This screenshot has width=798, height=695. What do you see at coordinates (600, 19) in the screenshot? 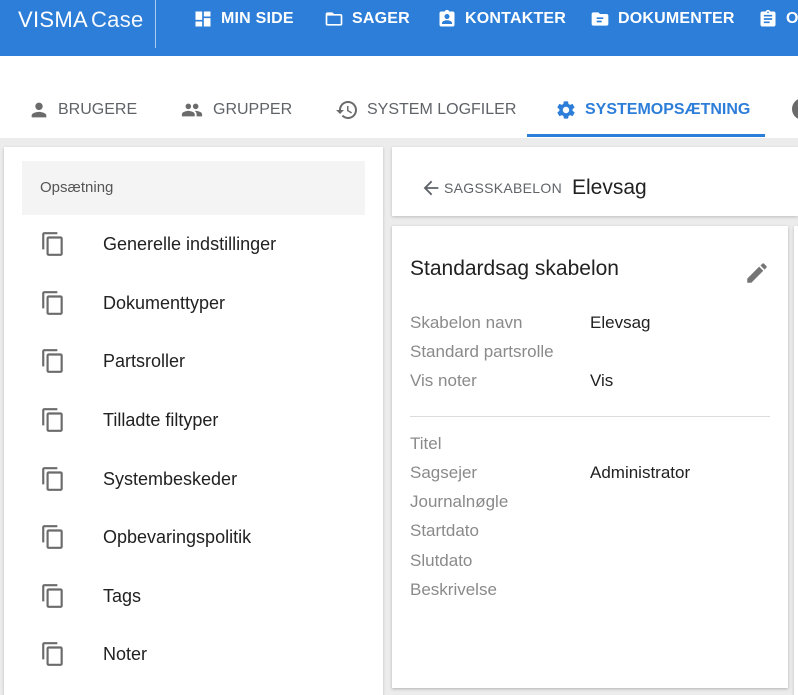
I see `document-folder-icon` at bounding box center [600, 19].